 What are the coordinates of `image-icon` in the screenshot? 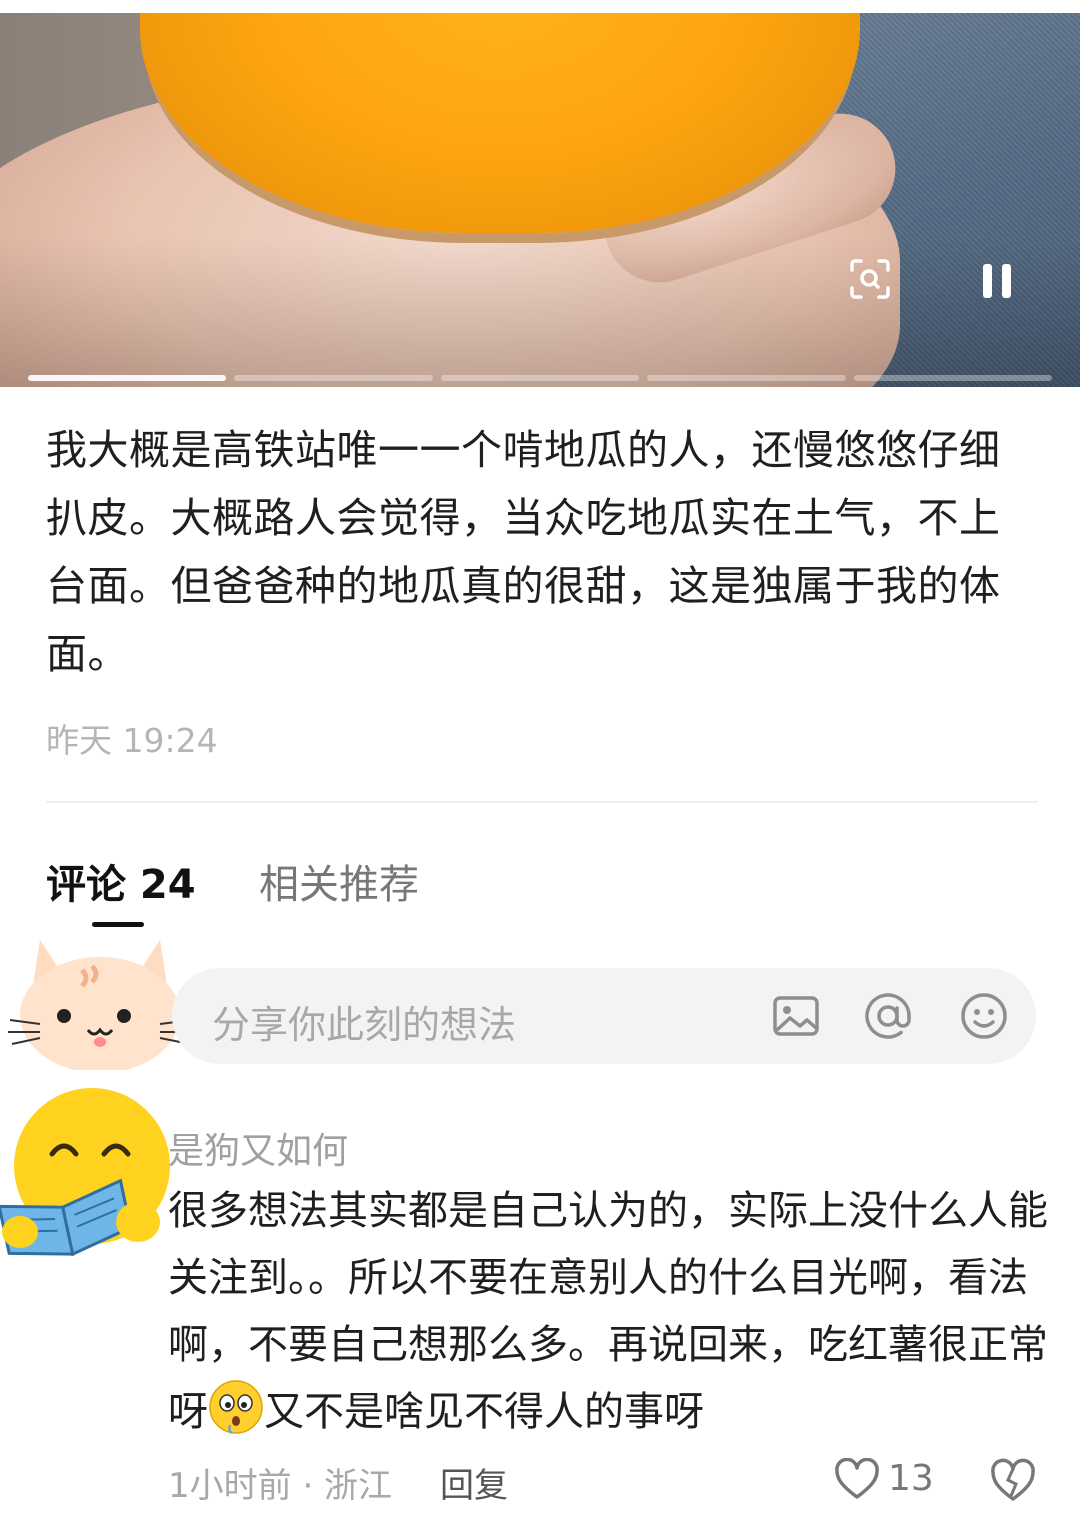 It's located at (796, 1016).